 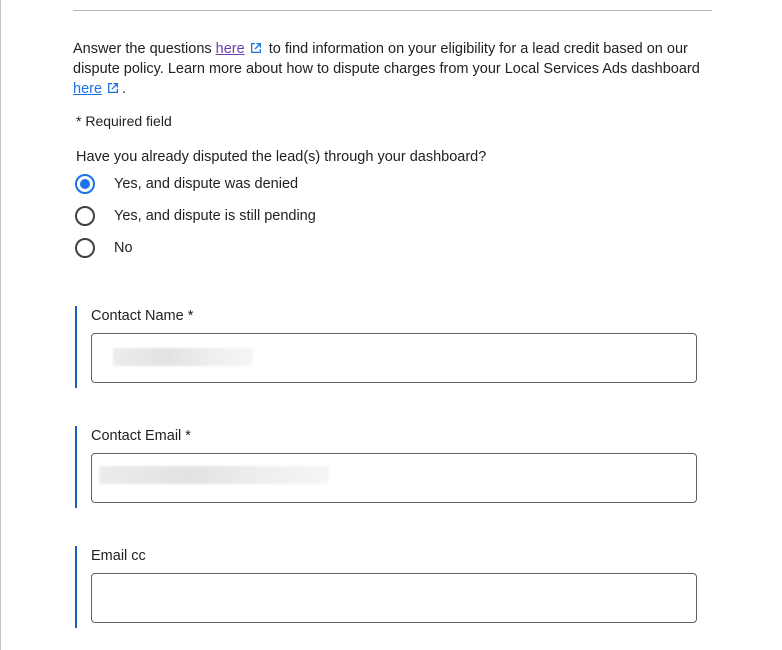 What do you see at coordinates (124, 121) in the screenshot?
I see `required-field-note: * Required field` at bounding box center [124, 121].